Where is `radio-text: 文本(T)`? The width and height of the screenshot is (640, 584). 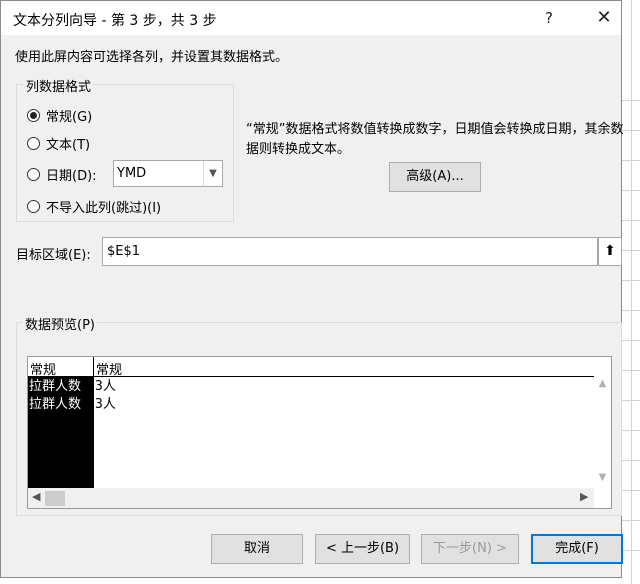
radio-text: 文本(T) is located at coordinates (58, 143).